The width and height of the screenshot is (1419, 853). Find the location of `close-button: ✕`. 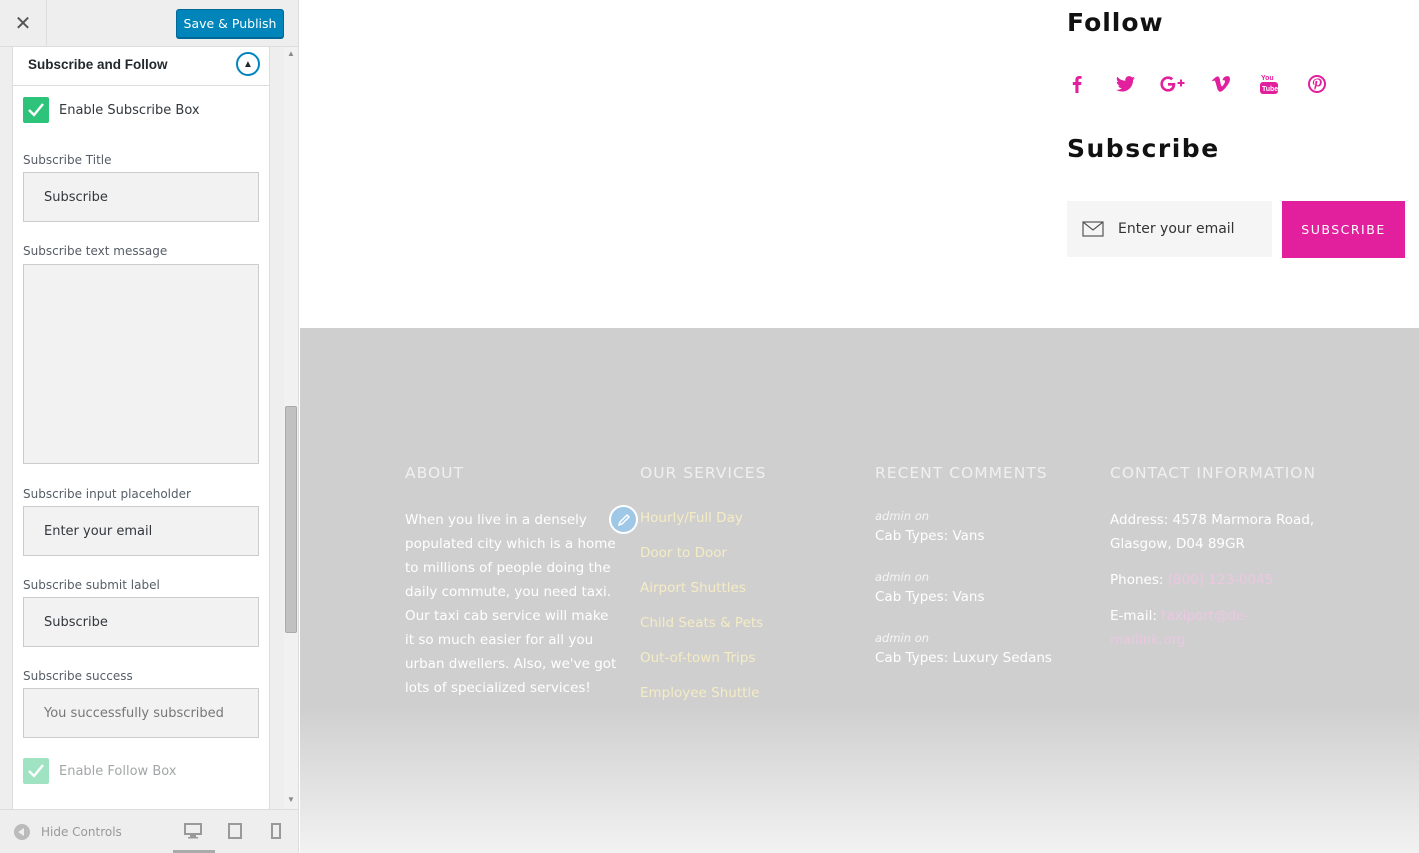

close-button: ✕ is located at coordinates (23, 23).